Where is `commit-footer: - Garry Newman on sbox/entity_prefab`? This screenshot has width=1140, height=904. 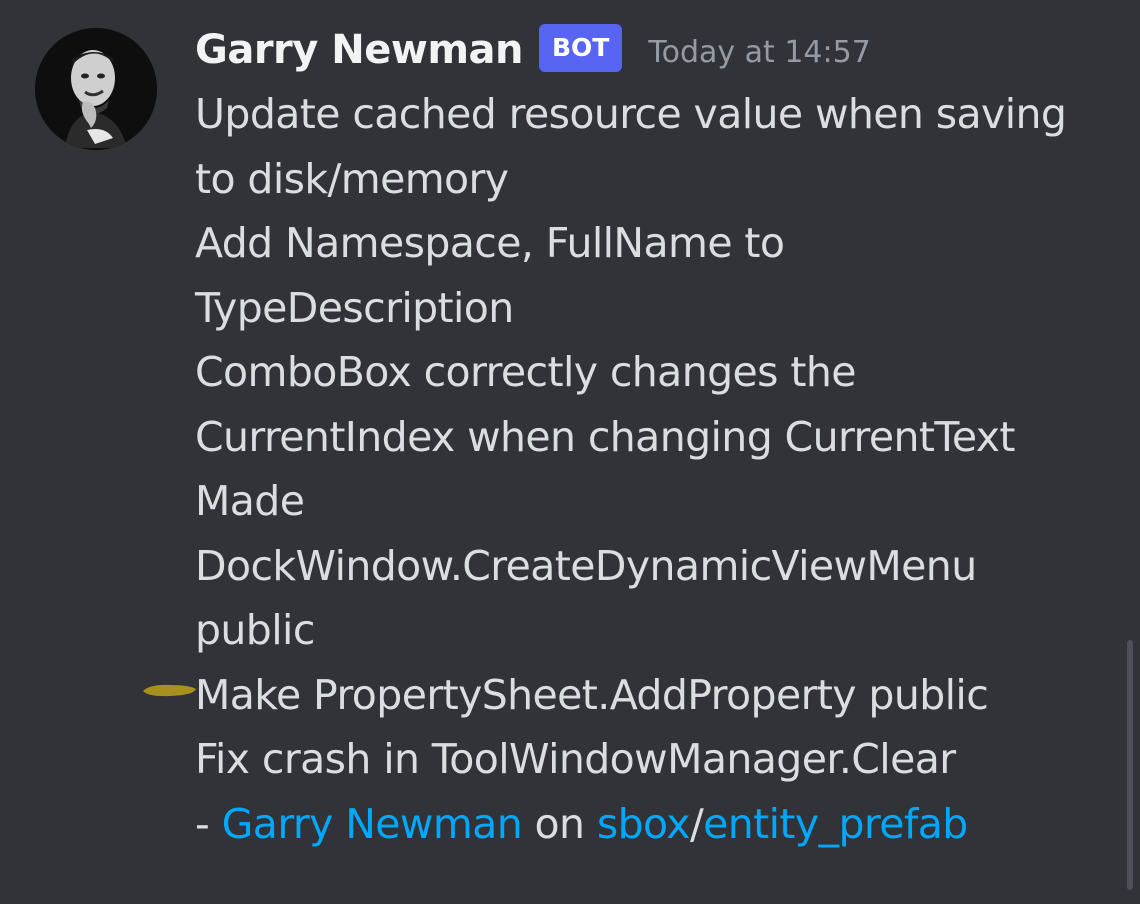 commit-footer: - Garry Newman on sbox/entity_prefab is located at coordinates (655, 824).